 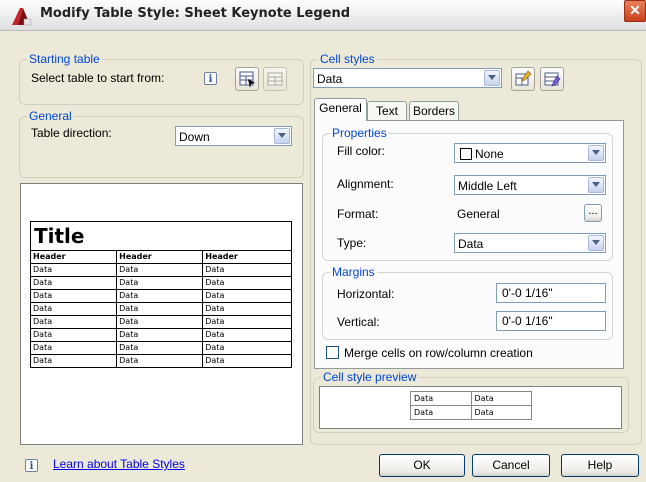 I want to click on cell-style-preview-table: Data Data Data Data, so click(x=471, y=405).